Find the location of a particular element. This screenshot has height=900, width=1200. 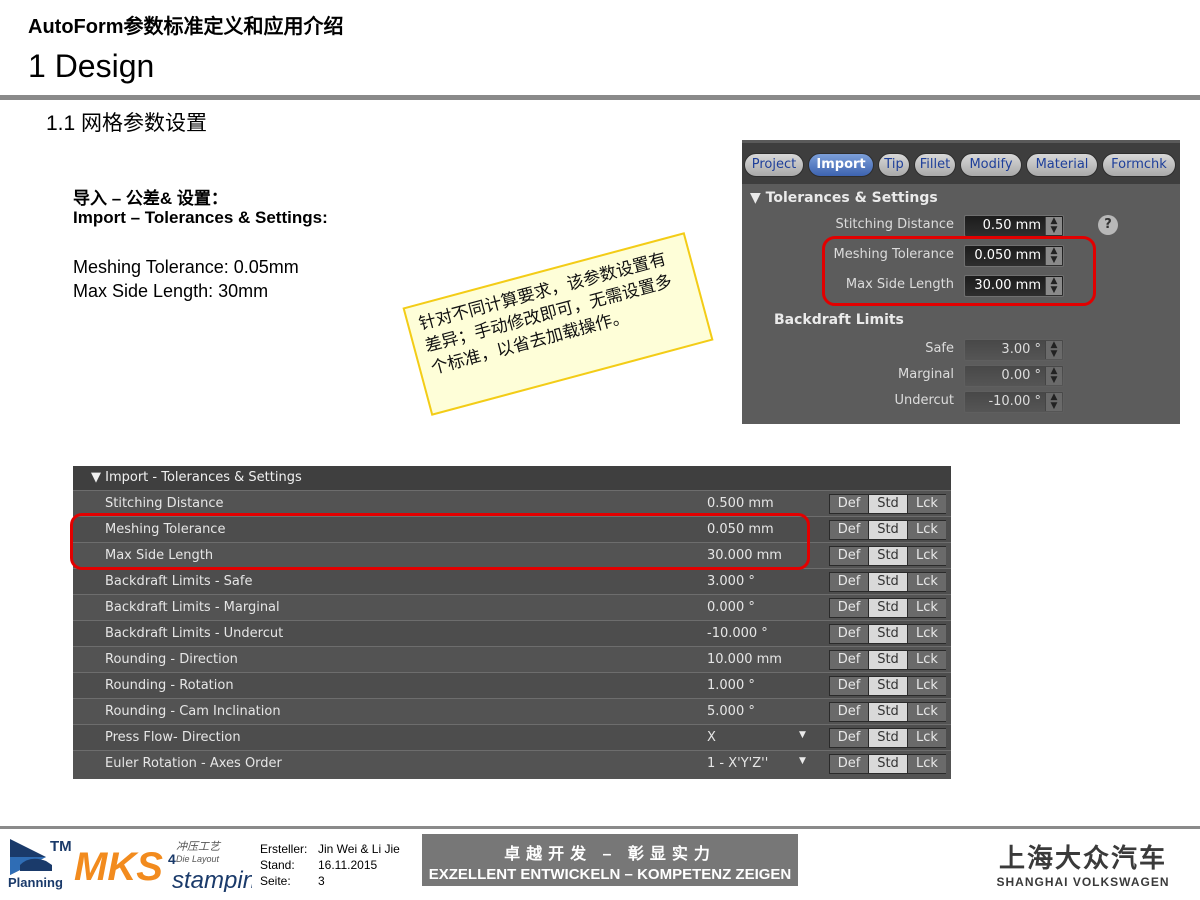

stitching-distance-field: 0.50 mm ▲ ▼ is located at coordinates (1014, 226).